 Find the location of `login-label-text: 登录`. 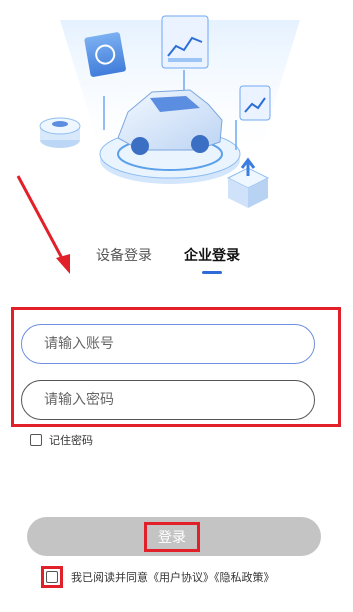

login-label-text: 登录 is located at coordinates (172, 538).